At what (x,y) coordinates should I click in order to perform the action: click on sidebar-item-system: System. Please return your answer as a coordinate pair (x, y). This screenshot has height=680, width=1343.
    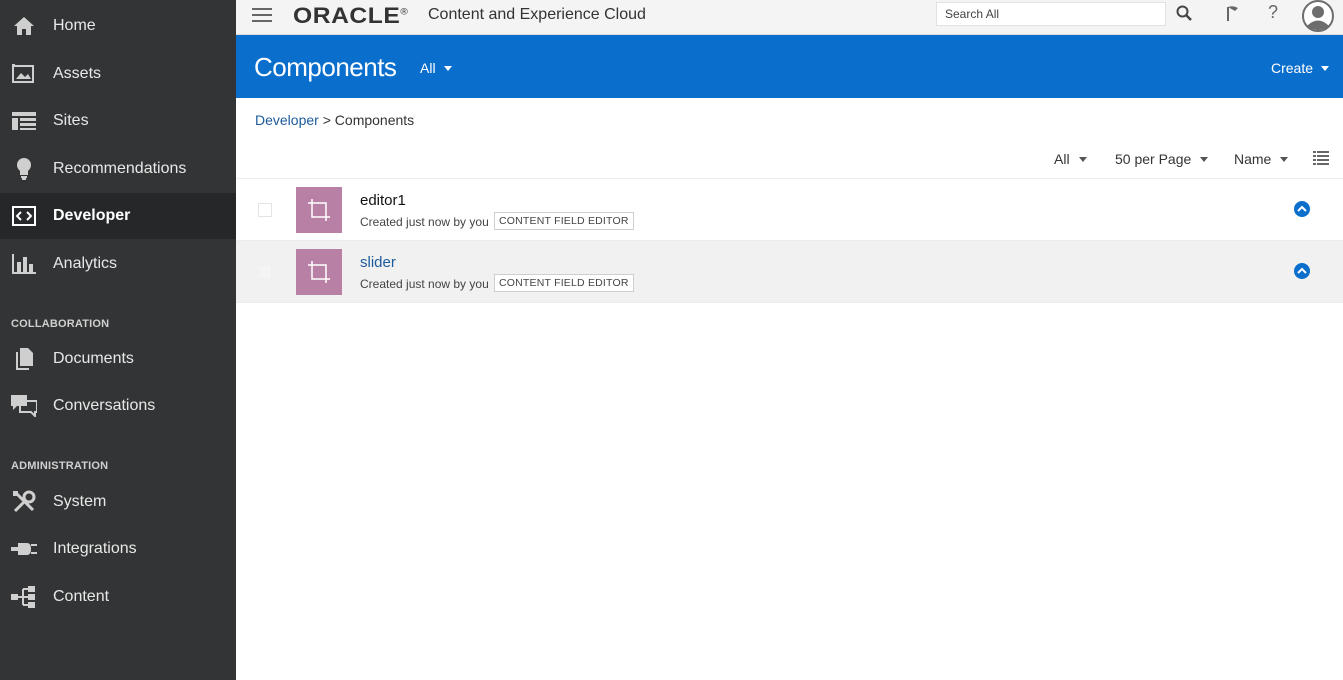
    Looking at the image, I should click on (118, 502).